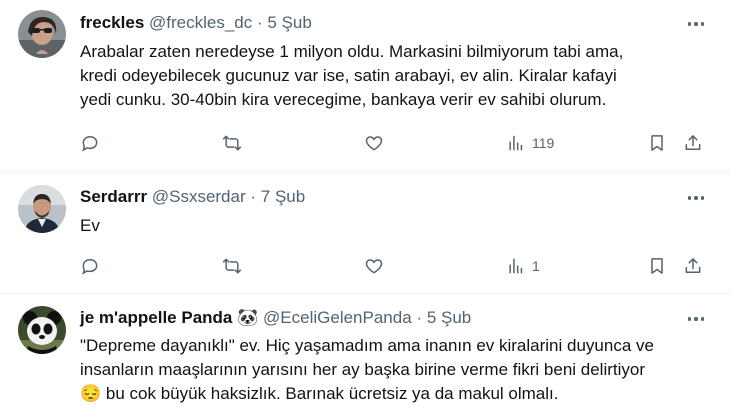 This screenshot has height=420, width=730. I want to click on views-count: 1, so click(536, 266).